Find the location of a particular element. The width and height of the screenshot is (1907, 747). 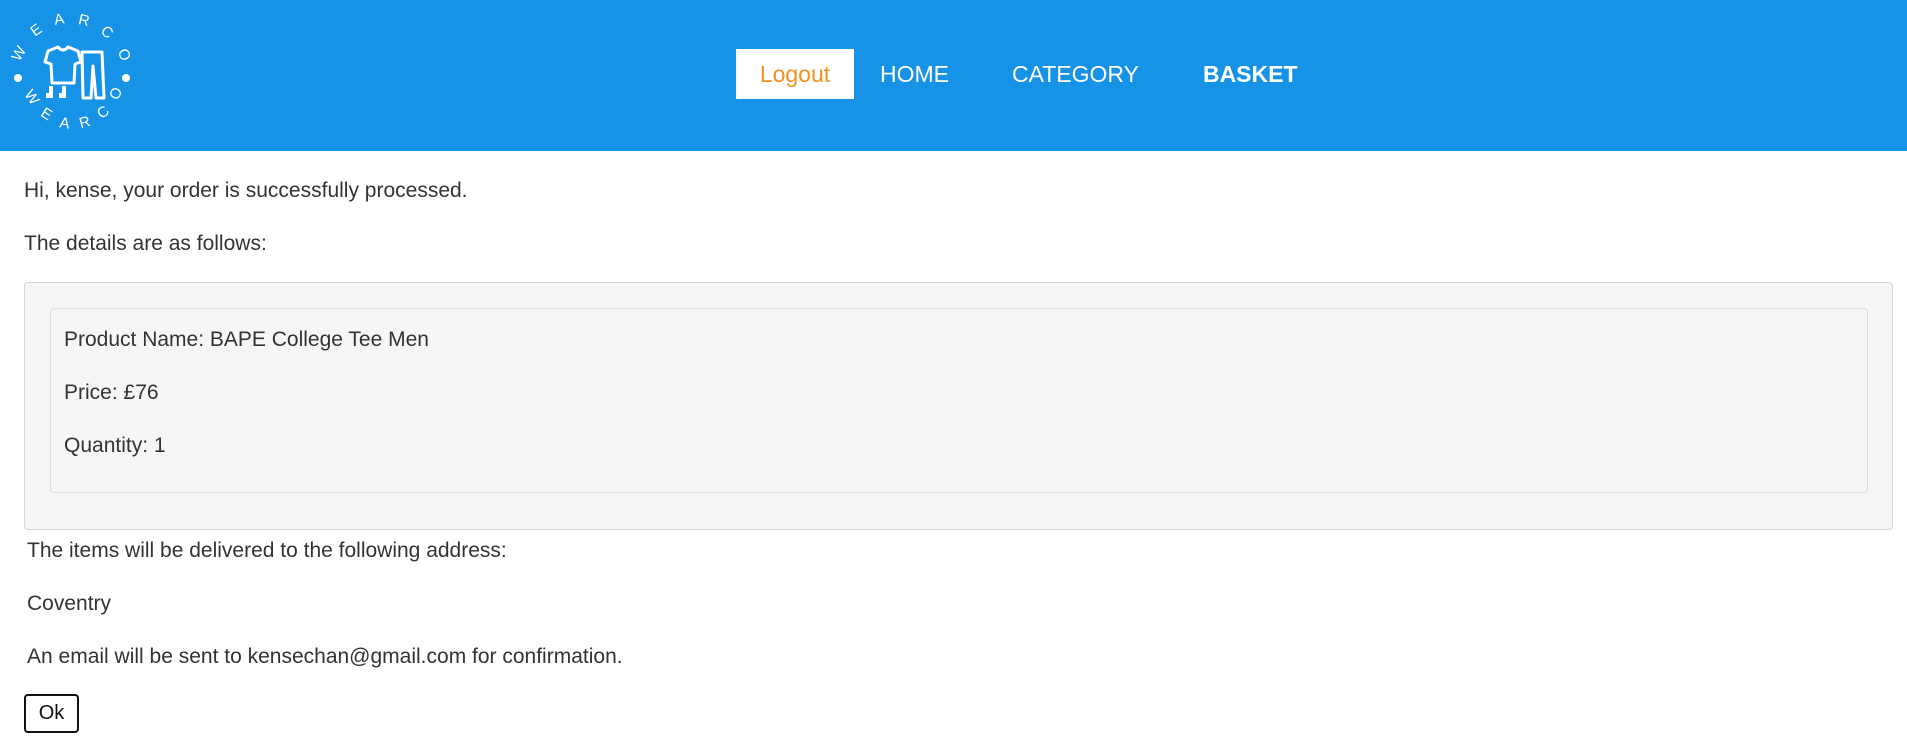

logout-link: Logout is located at coordinates (795, 74).